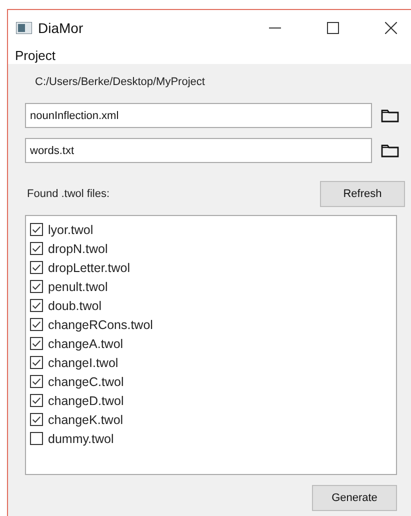 The width and height of the screenshot is (411, 516). I want to click on file-label: dropN.twol, so click(78, 249).